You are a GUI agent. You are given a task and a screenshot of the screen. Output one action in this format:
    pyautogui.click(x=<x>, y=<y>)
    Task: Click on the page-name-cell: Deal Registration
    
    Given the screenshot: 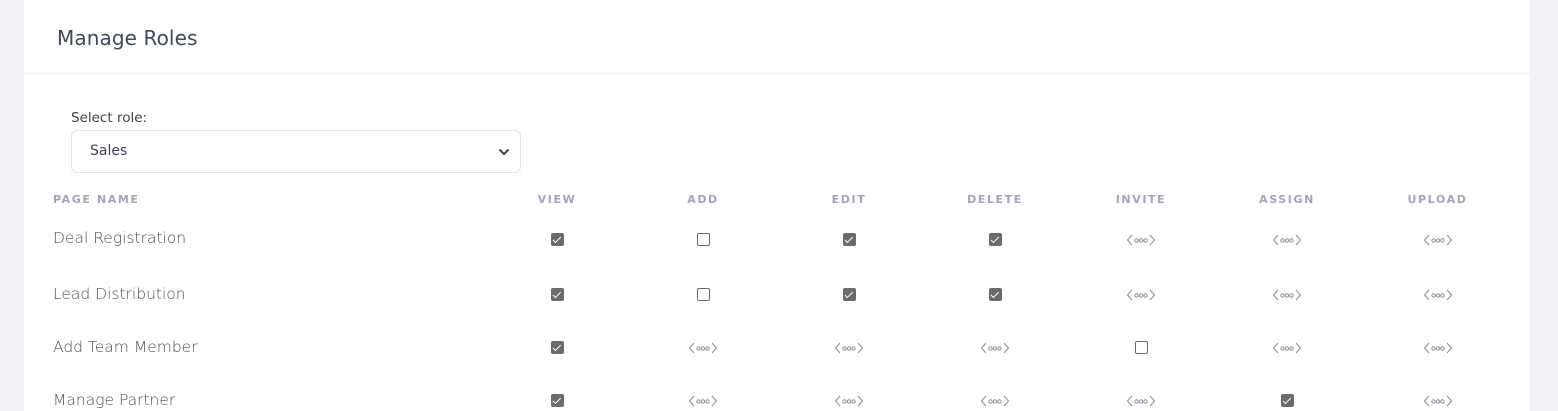 What is the action you would take?
    pyautogui.click(x=120, y=238)
    